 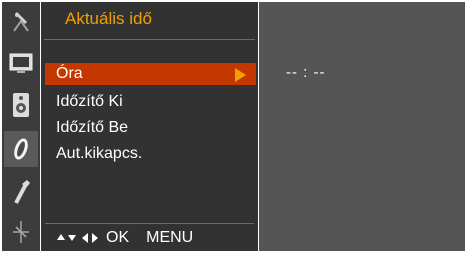 I want to click on antenna-icon, so click(x=21, y=22).